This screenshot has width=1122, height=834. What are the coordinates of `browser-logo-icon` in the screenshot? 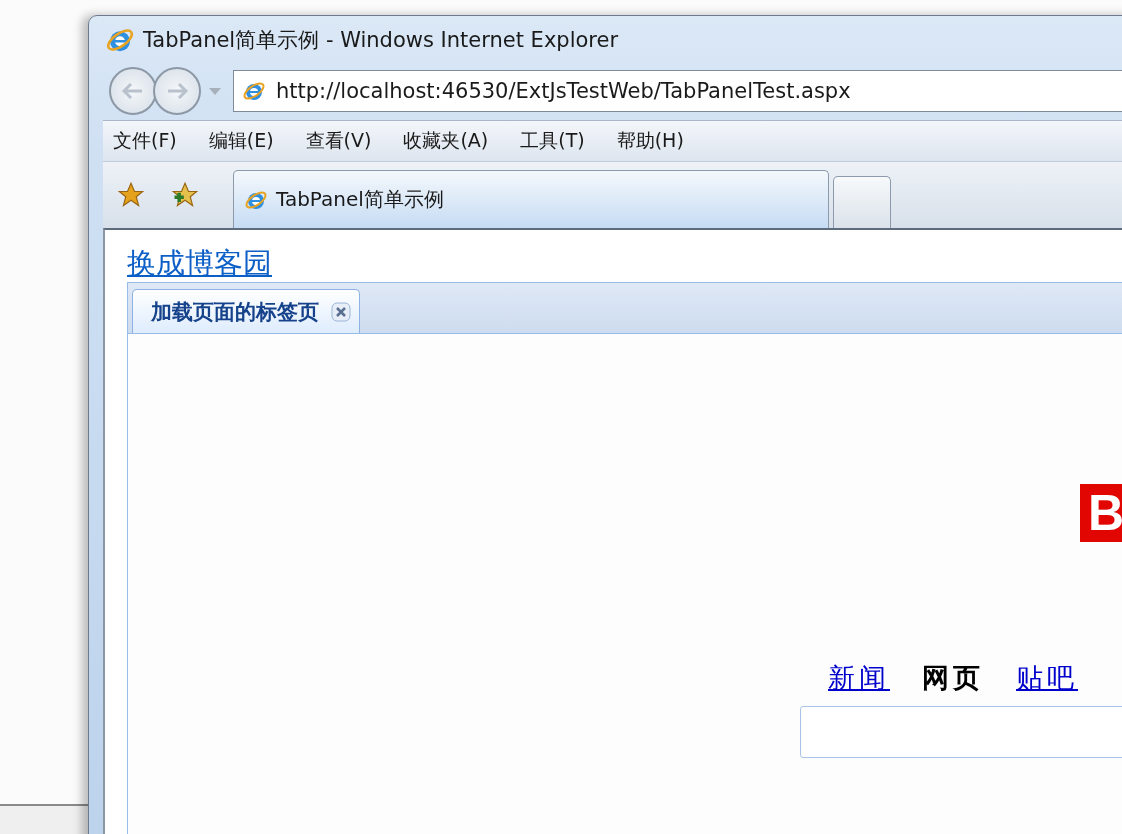 It's located at (254, 91).